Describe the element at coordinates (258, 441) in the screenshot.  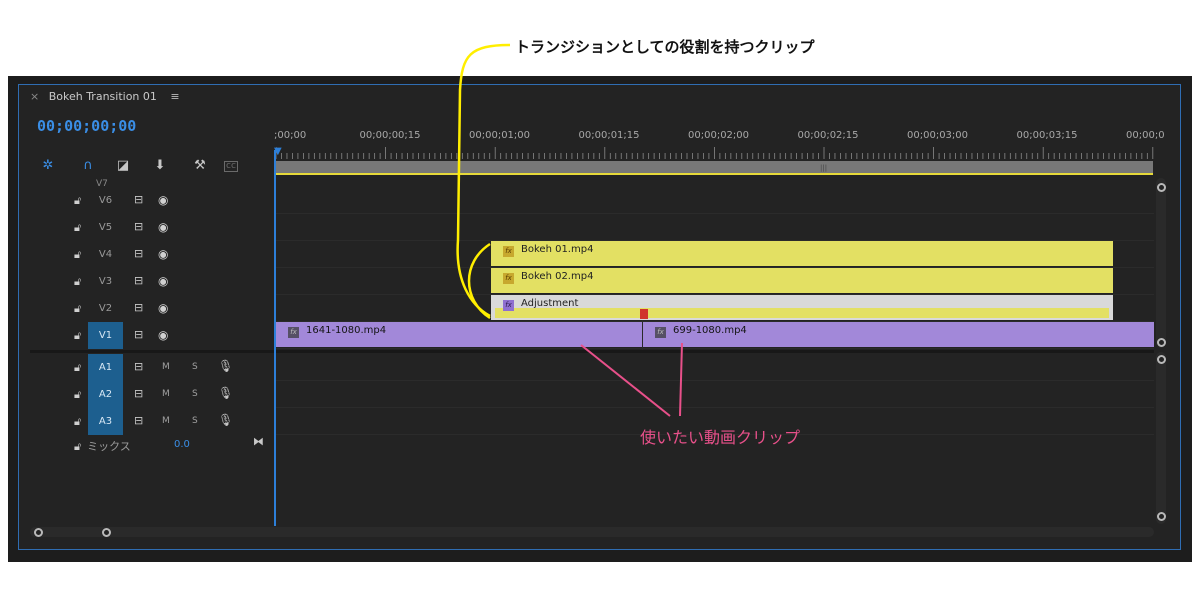
I see `mix-expand-icon: ⧓` at that location.